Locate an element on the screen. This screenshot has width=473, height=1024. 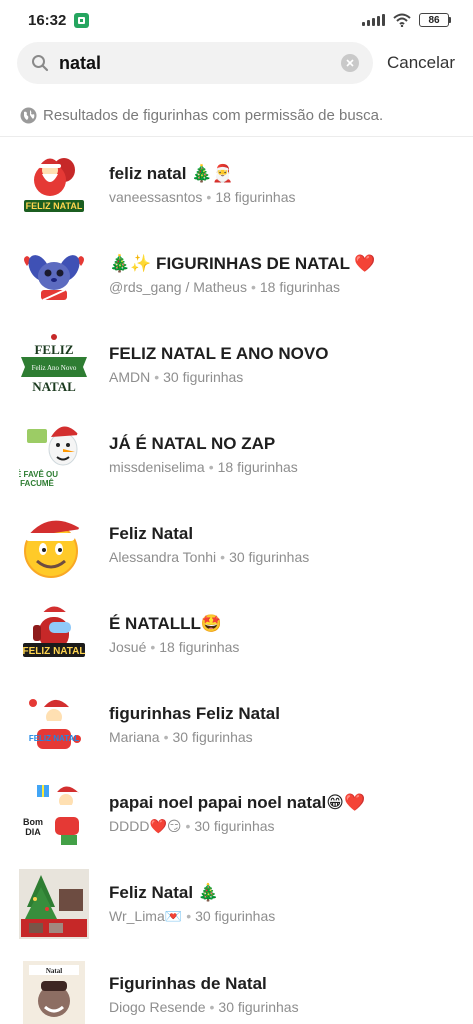
pack-author: Alessandra Tonhi is located at coordinates (163, 556).